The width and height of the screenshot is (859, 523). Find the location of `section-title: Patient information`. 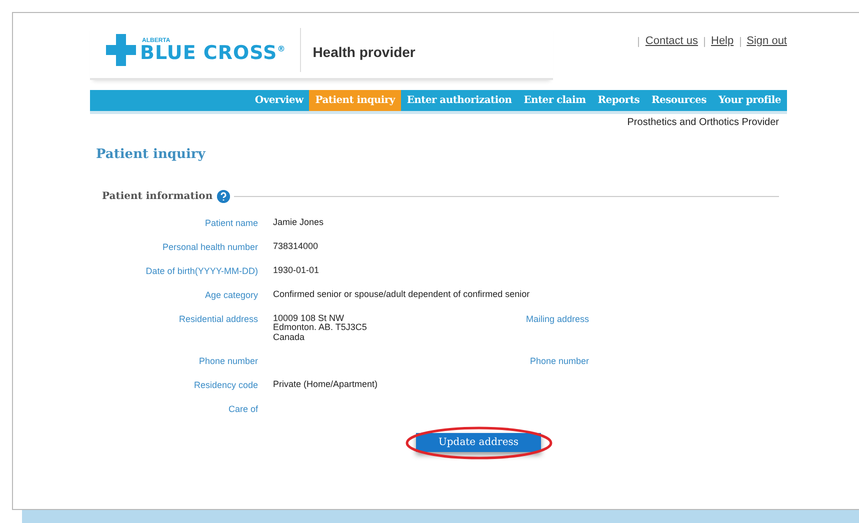

section-title: Patient information is located at coordinates (157, 196).